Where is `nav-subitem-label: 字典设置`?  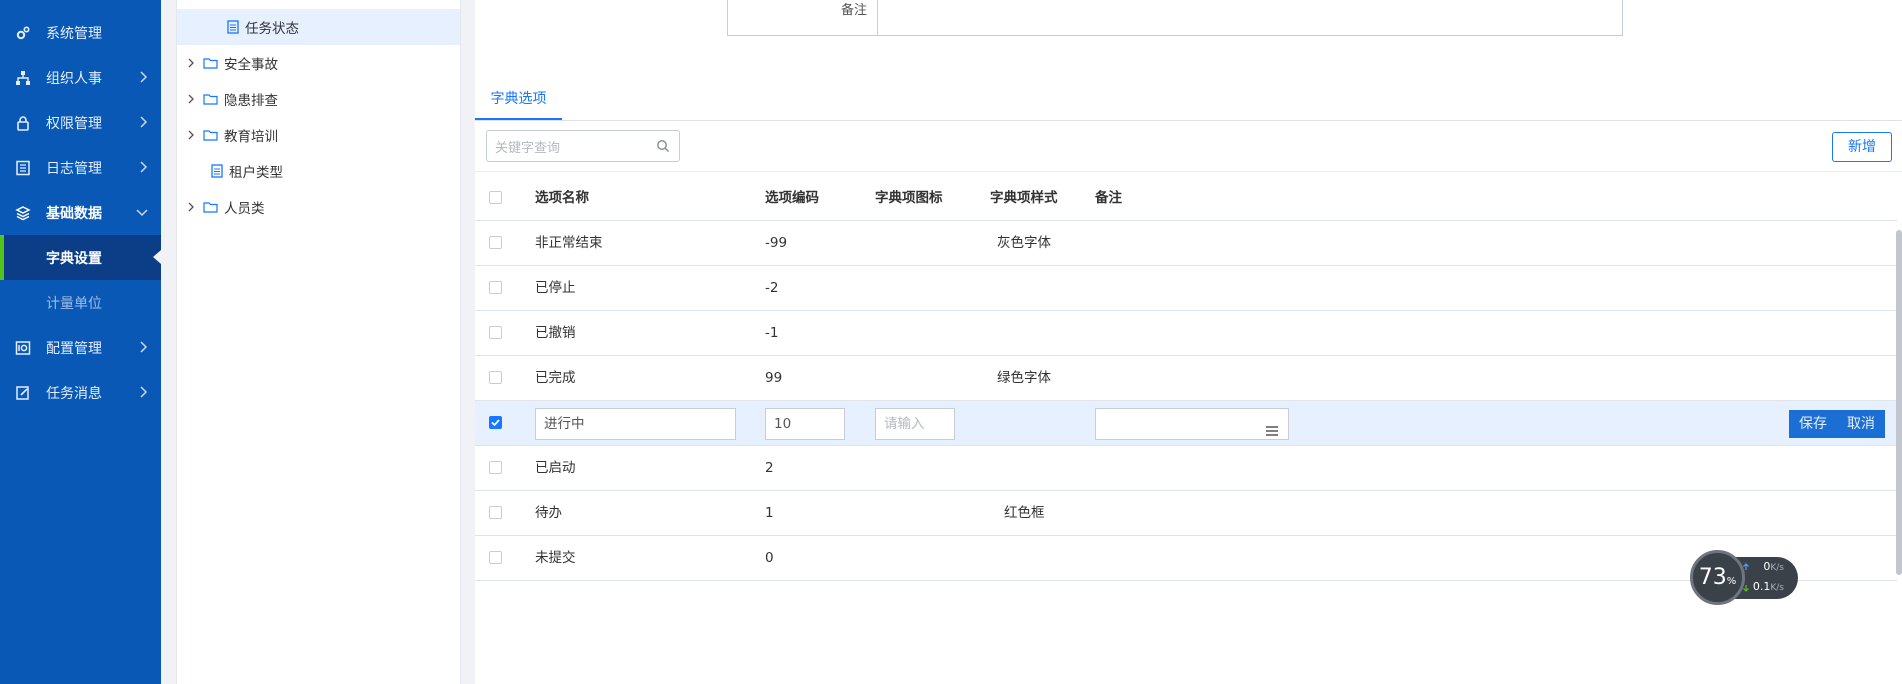 nav-subitem-label: 字典设置 is located at coordinates (74, 258).